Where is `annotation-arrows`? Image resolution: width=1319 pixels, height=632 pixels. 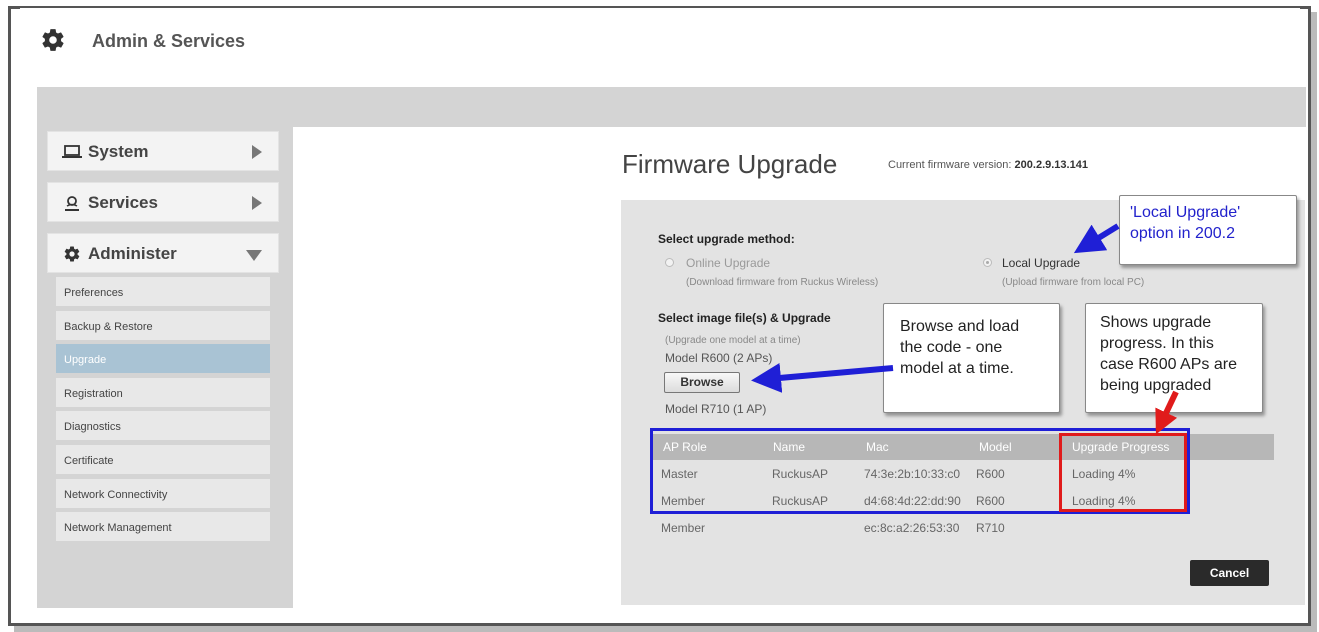
annotation-arrows is located at coordinates (965, 329).